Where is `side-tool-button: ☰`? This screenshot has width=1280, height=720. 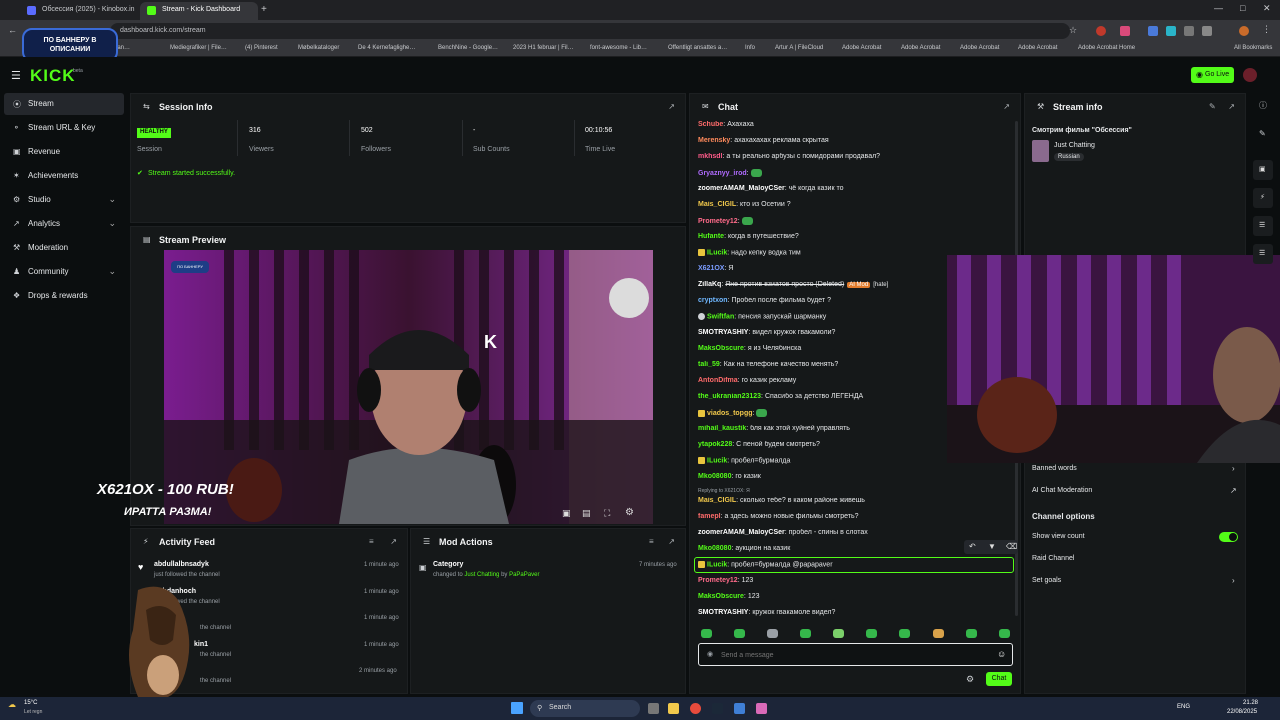 side-tool-button: ☰ is located at coordinates (1263, 254).